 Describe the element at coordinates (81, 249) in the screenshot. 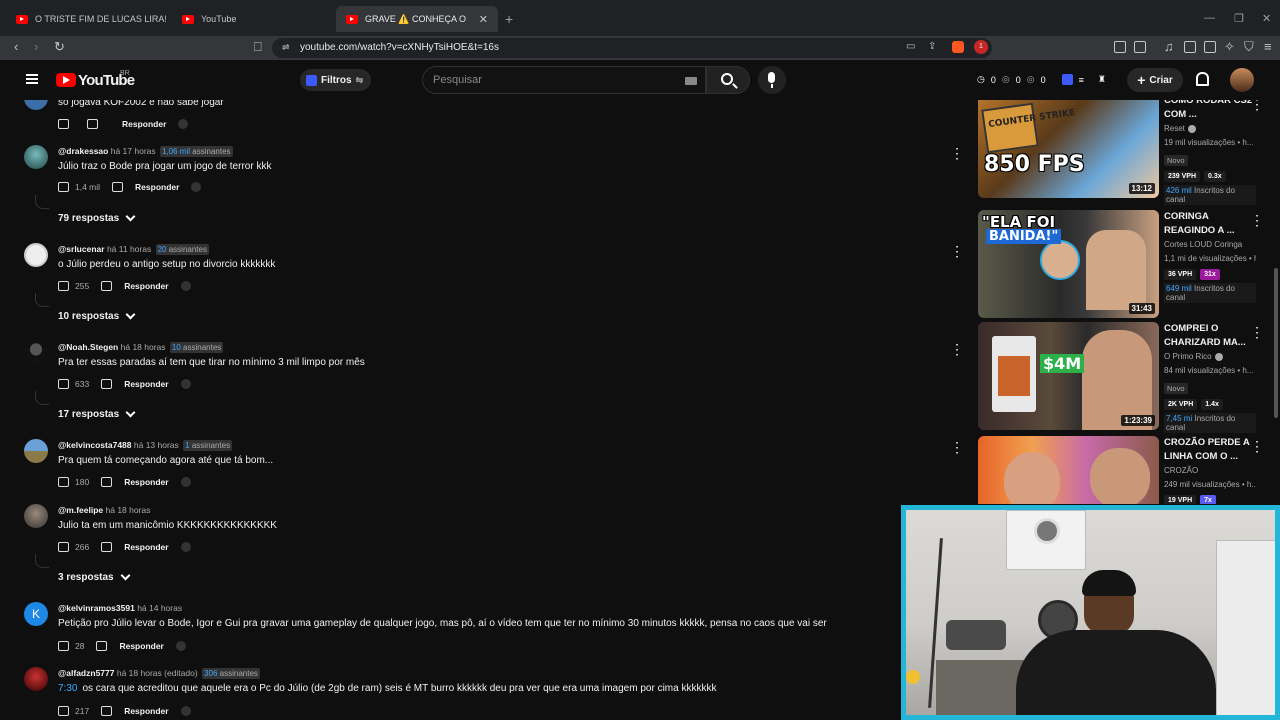

I see `comment-author: @srlucenar` at that location.